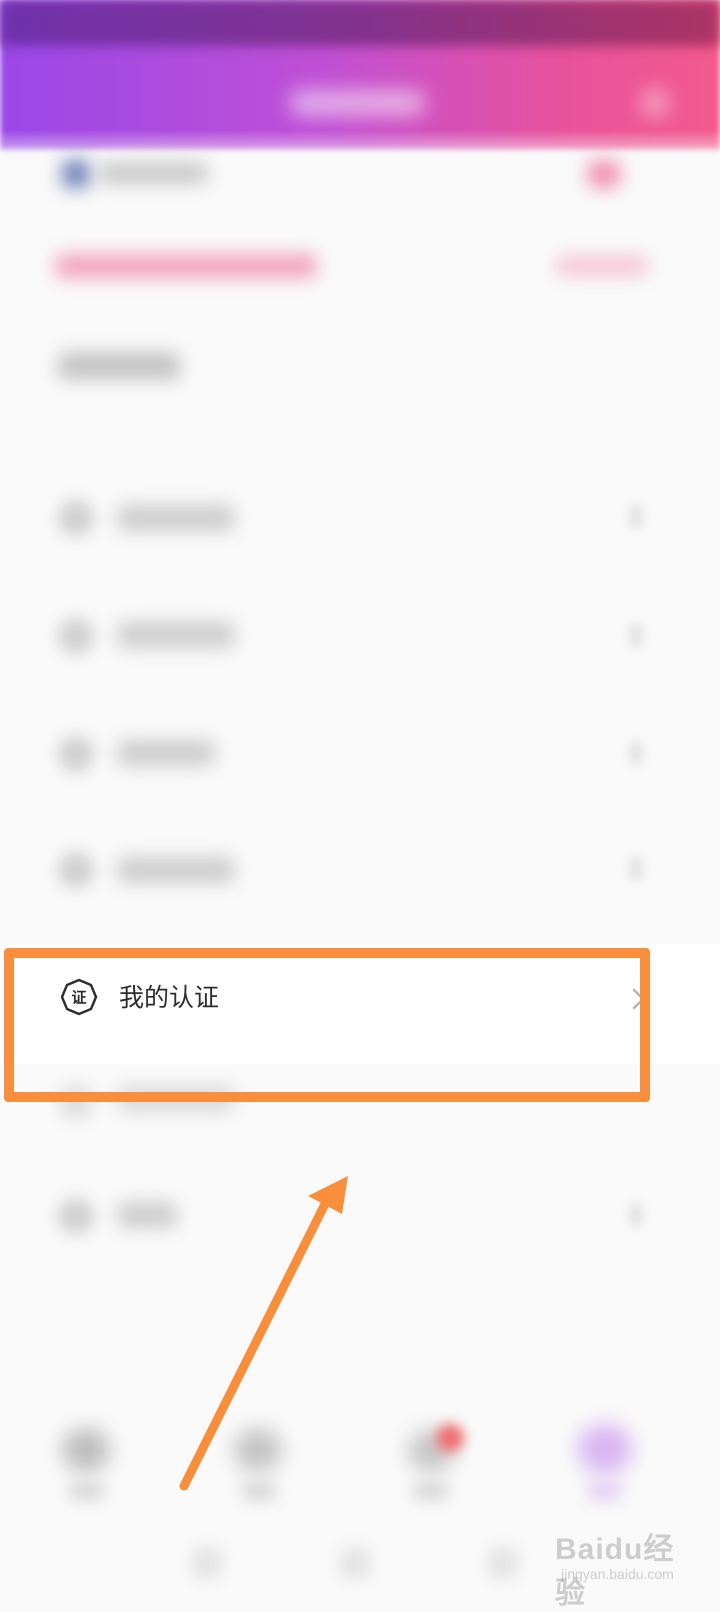 The image size is (720, 1612). I want to click on nav-recent-button, so click(503, 1563).